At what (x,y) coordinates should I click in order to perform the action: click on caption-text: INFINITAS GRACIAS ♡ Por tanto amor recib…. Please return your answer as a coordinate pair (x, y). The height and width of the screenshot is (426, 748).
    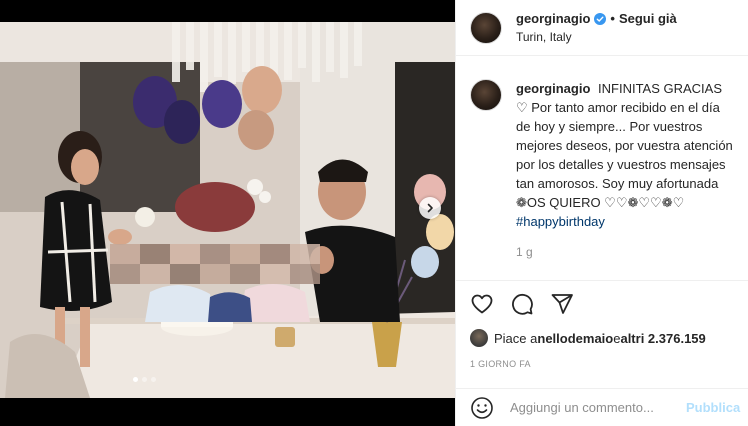
    Looking at the image, I should click on (624, 145).